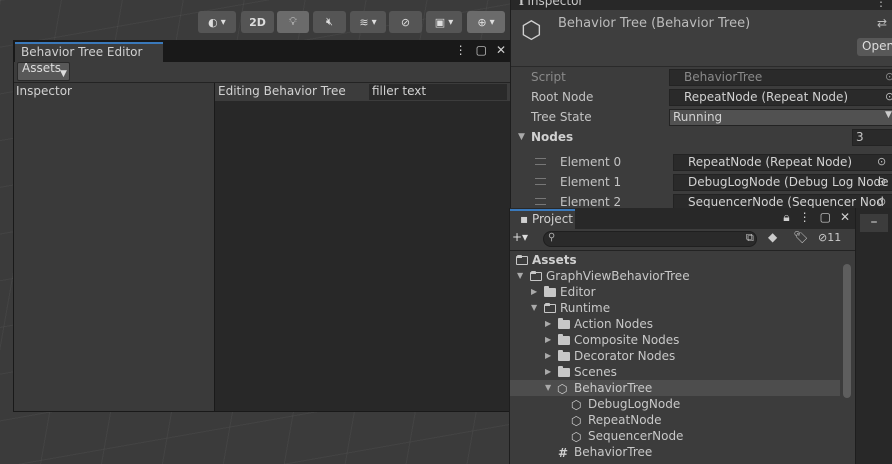  I want to click on scene-visibility-button: ⊘, so click(405, 22).